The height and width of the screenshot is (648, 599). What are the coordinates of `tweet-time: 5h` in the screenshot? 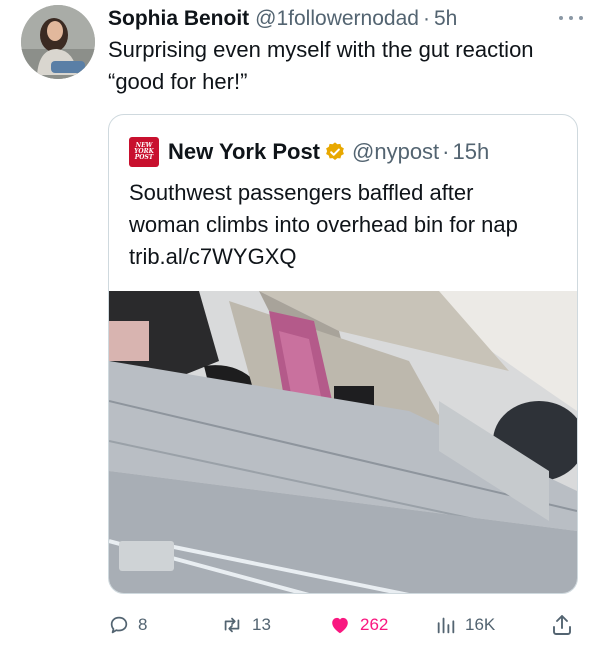 It's located at (445, 19).